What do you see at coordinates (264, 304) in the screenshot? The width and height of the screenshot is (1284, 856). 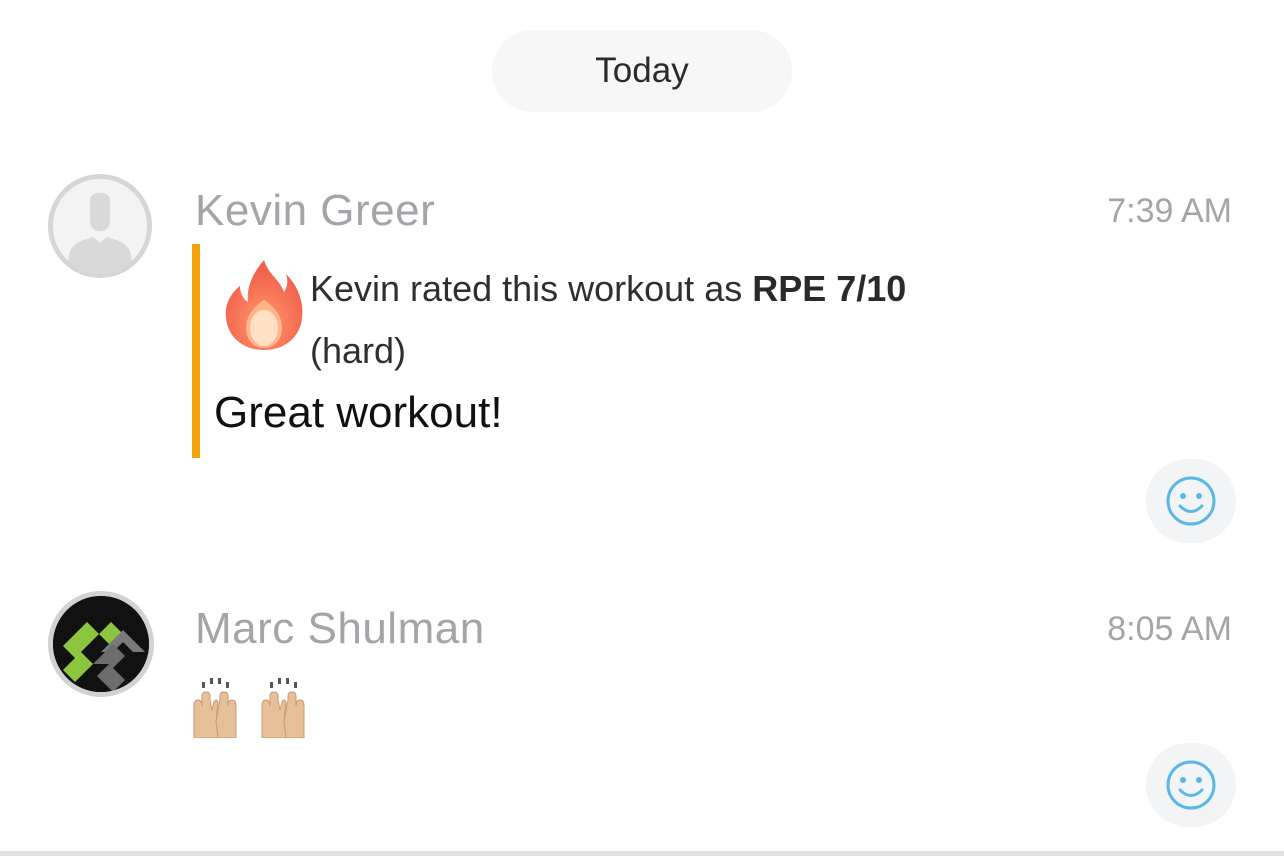 I see `fire-icon` at bounding box center [264, 304].